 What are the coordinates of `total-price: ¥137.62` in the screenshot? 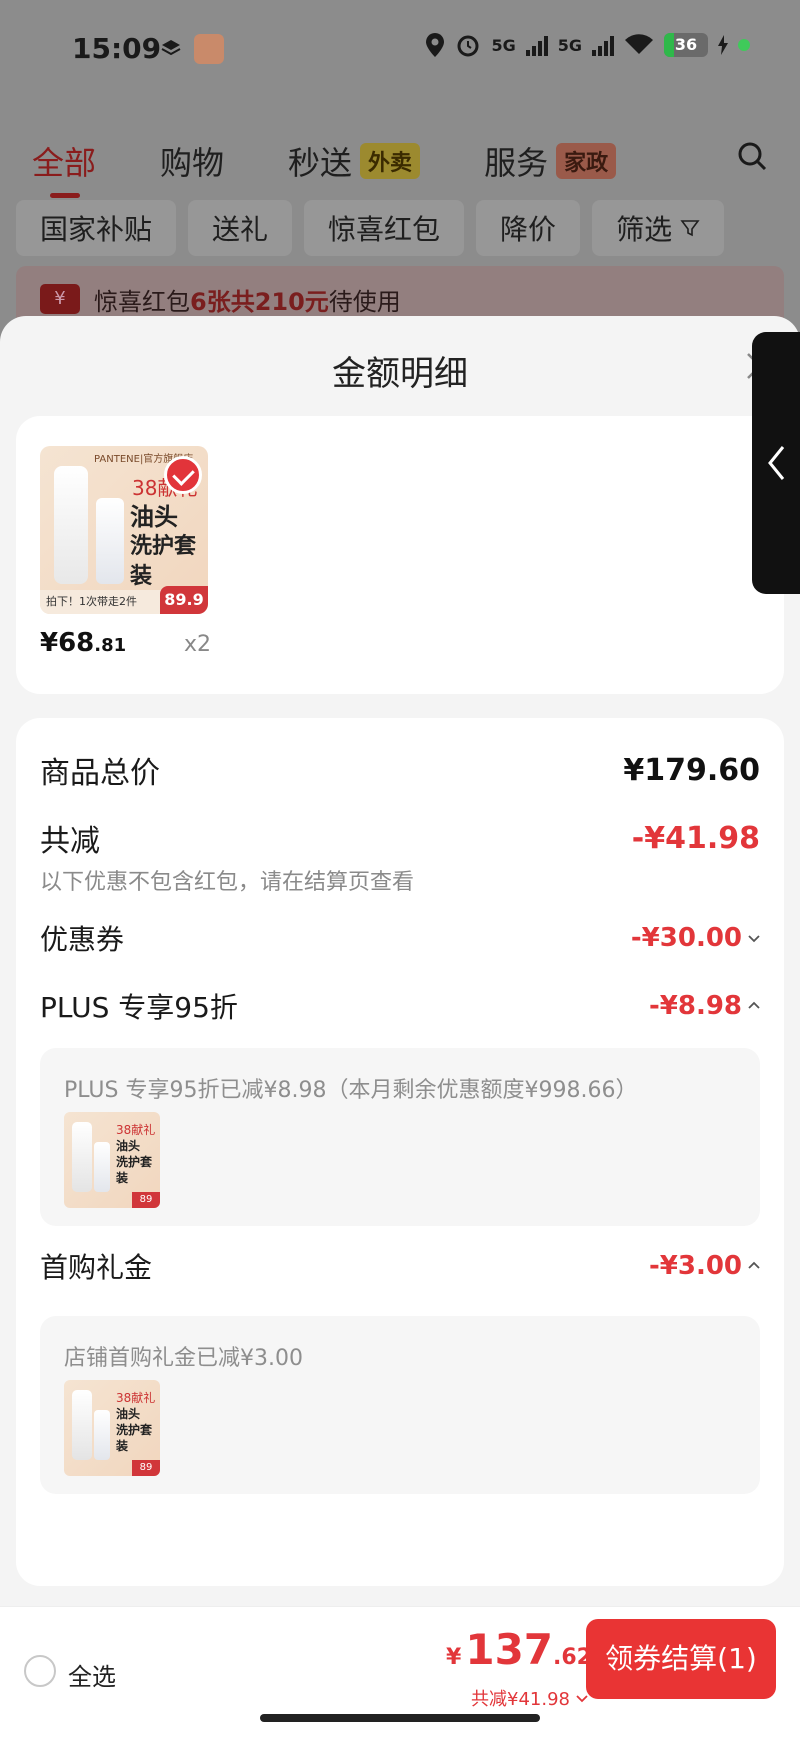 It's located at (519, 1649).